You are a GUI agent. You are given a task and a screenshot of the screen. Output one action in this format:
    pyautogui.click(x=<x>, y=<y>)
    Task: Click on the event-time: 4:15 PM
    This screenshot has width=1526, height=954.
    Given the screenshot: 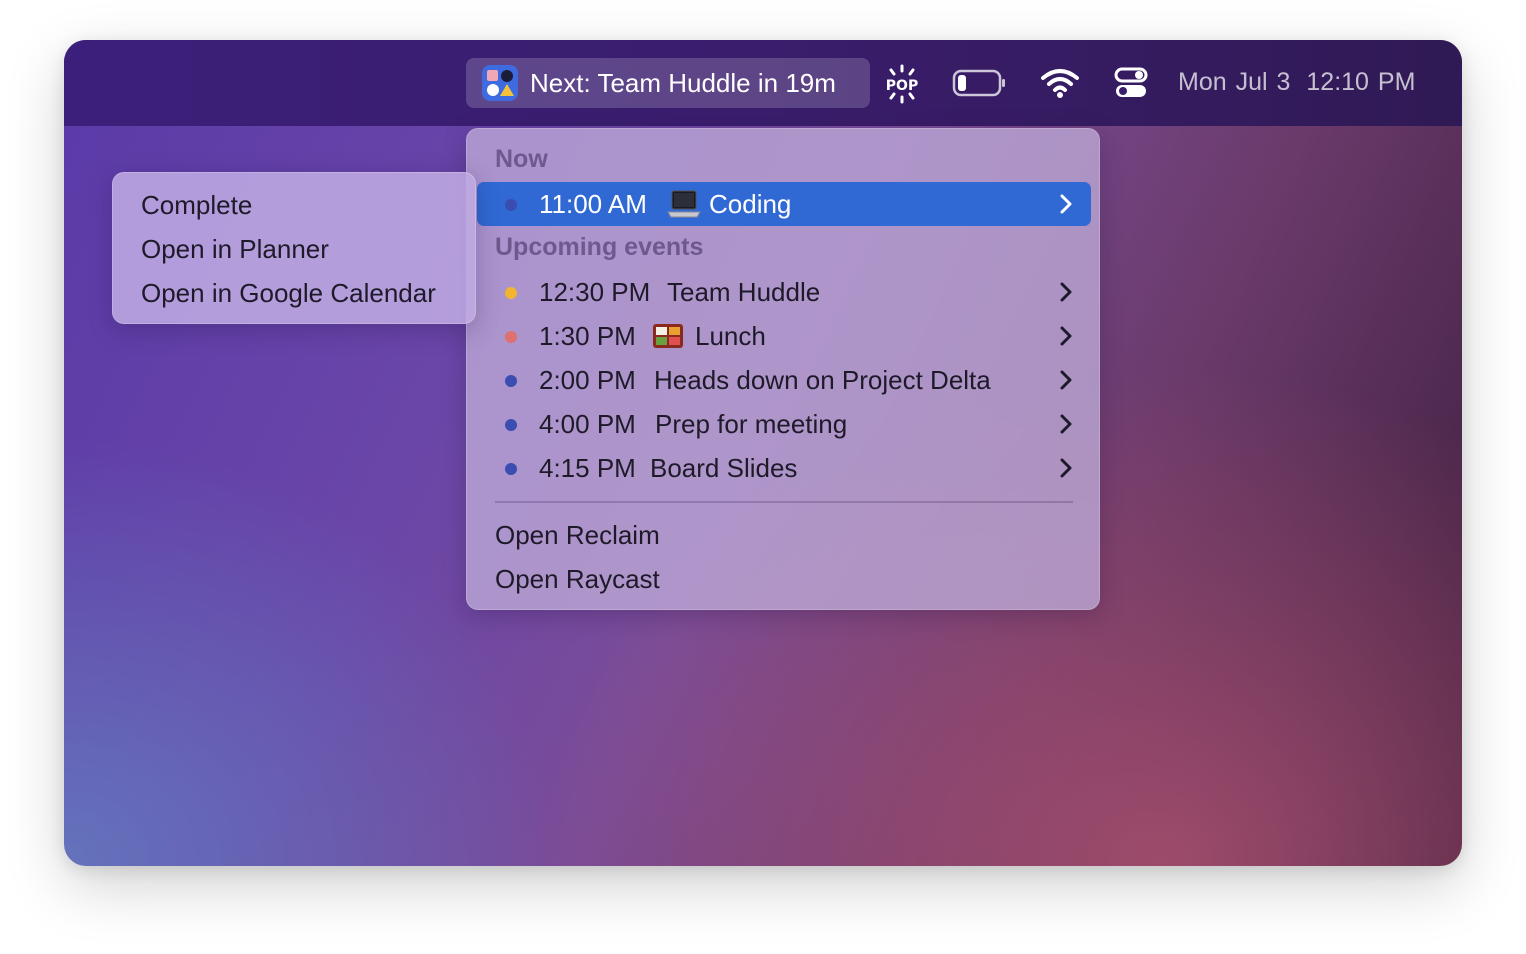 What is the action you would take?
    pyautogui.click(x=587, y=468)
    